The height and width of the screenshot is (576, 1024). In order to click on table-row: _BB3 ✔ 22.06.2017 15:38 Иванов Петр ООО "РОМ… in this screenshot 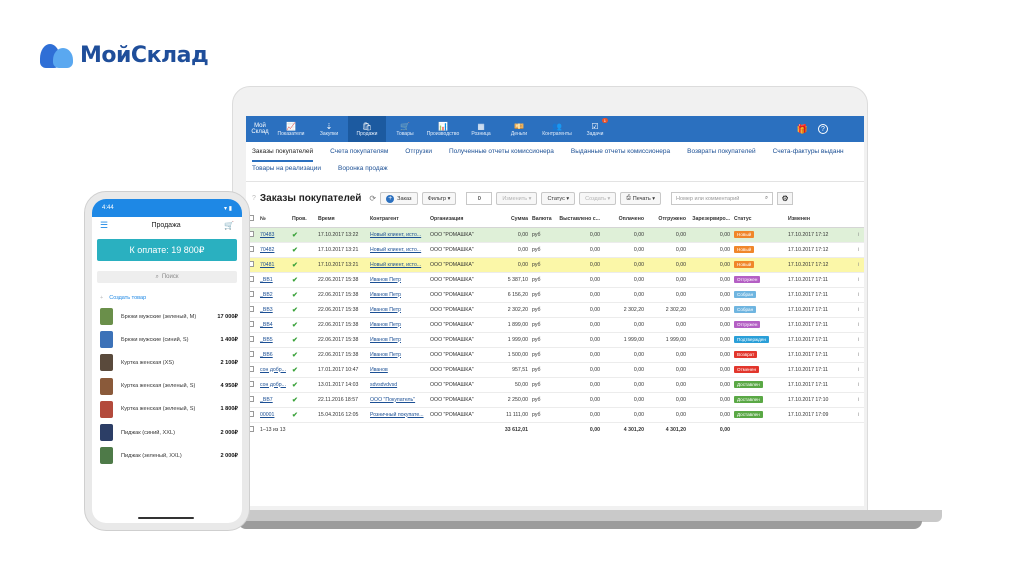, I will do `click(555, 310)`.